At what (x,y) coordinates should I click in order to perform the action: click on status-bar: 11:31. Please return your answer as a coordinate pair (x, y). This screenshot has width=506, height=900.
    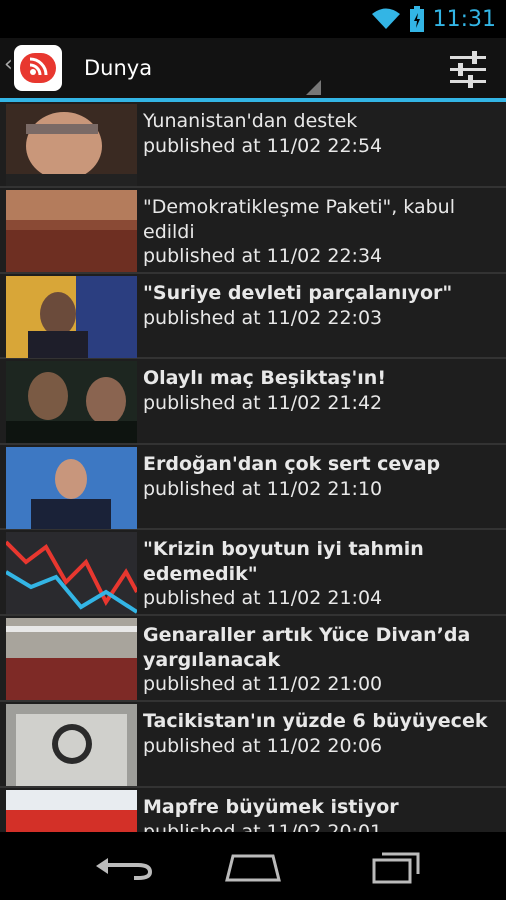
    Looking at the image, I should click on (253, 19).